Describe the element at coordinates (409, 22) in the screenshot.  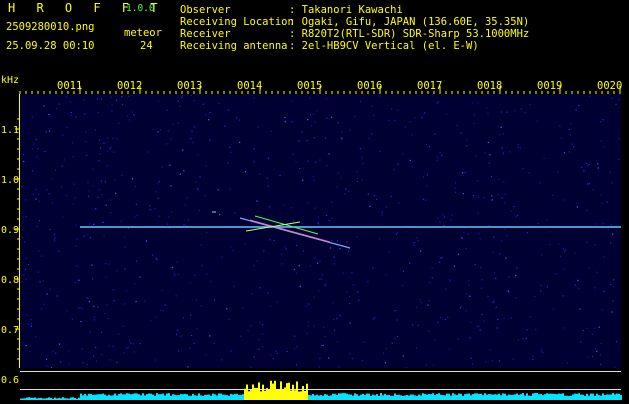
I see `info-value-location: : Ogaki, Gifu, JAPAN (136.60E, 35.35N)` at that location.